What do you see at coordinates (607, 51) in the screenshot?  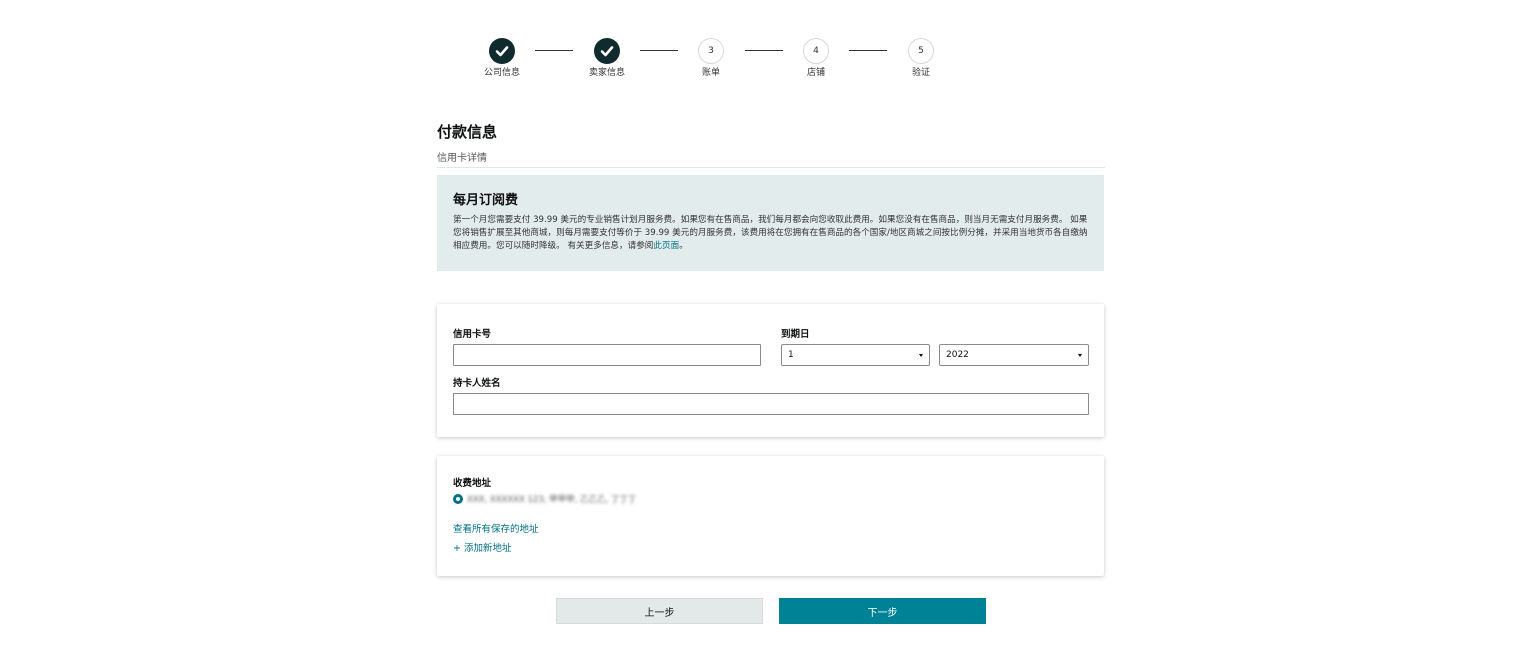 I see `step-2-check-icon` at bounding box center [607, 51].